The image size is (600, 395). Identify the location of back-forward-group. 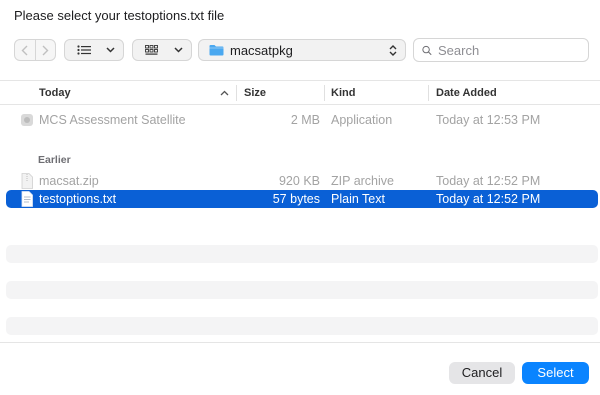
(35, 50).